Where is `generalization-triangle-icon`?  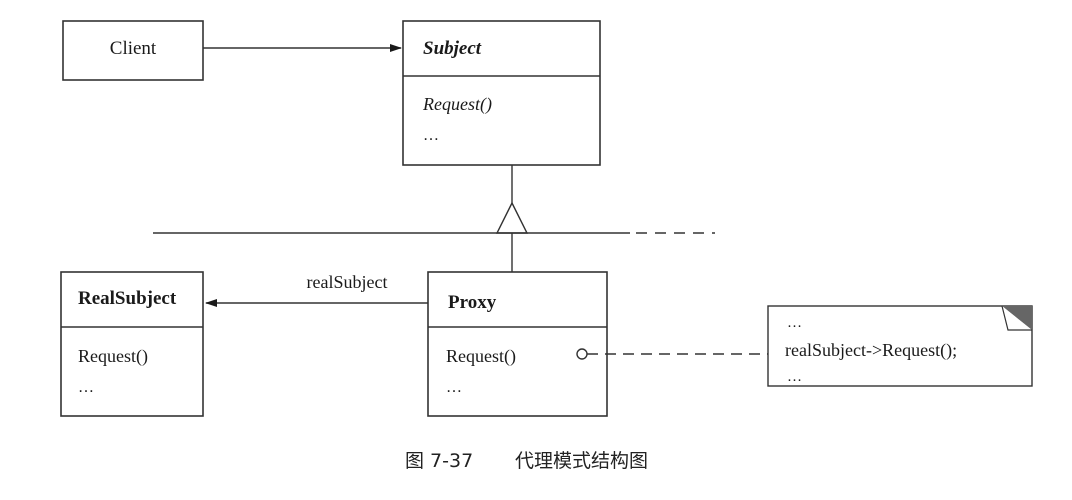 generalization-triangle-icon is located at coordinates (512, 217).